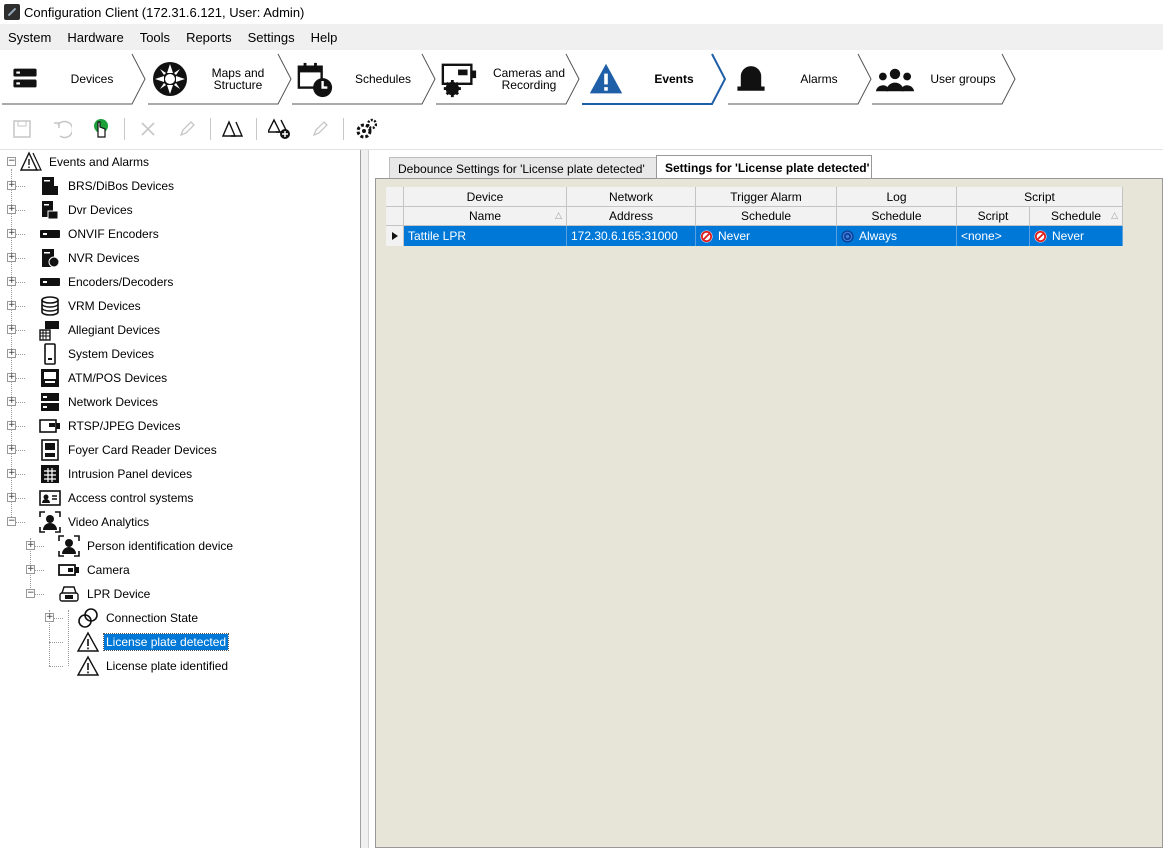 The height and width of the screenshot is (848, 1163). I want to click on row-header-corner, so click(395, 216).